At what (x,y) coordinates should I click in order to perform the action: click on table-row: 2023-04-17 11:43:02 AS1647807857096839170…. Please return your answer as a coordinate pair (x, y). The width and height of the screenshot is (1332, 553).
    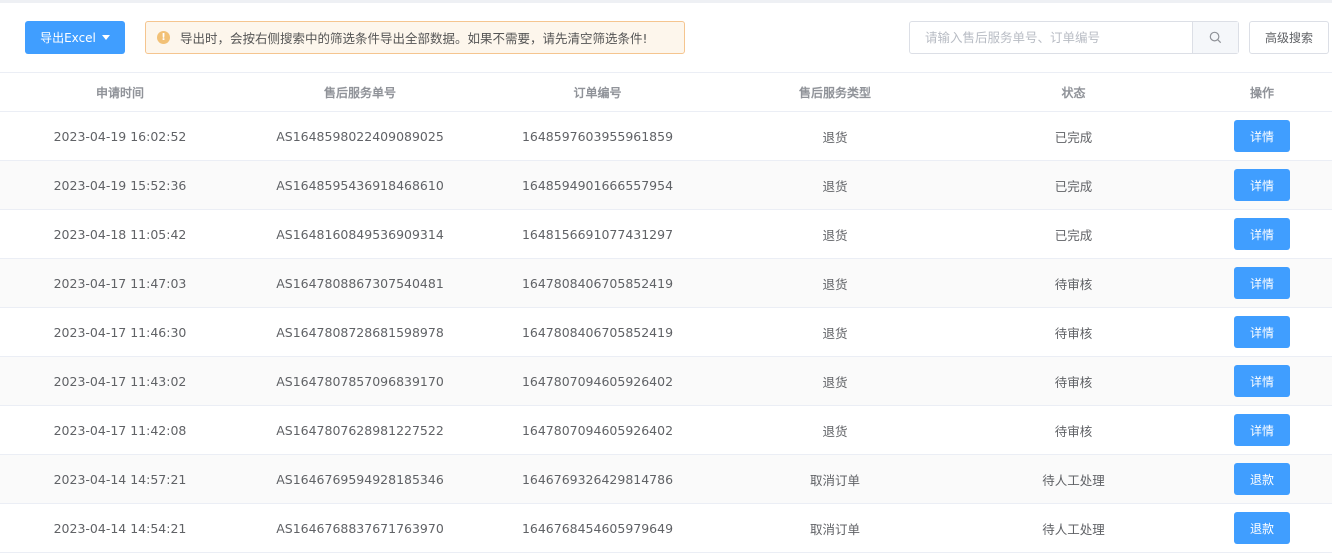
    Looking at the image, I should click on (666, 381).